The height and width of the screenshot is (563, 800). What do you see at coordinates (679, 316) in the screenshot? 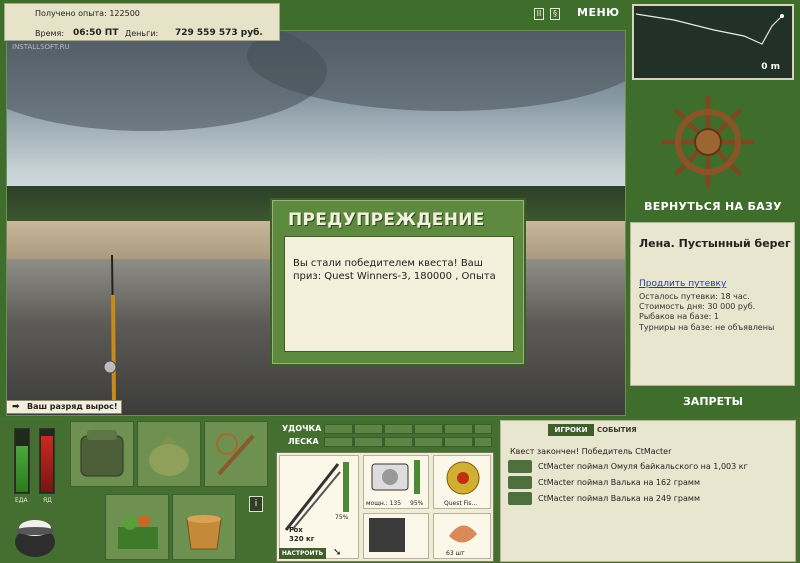
I see `anglers-count: Рыбаков на базе: 1` at bounding box center [679, 316].